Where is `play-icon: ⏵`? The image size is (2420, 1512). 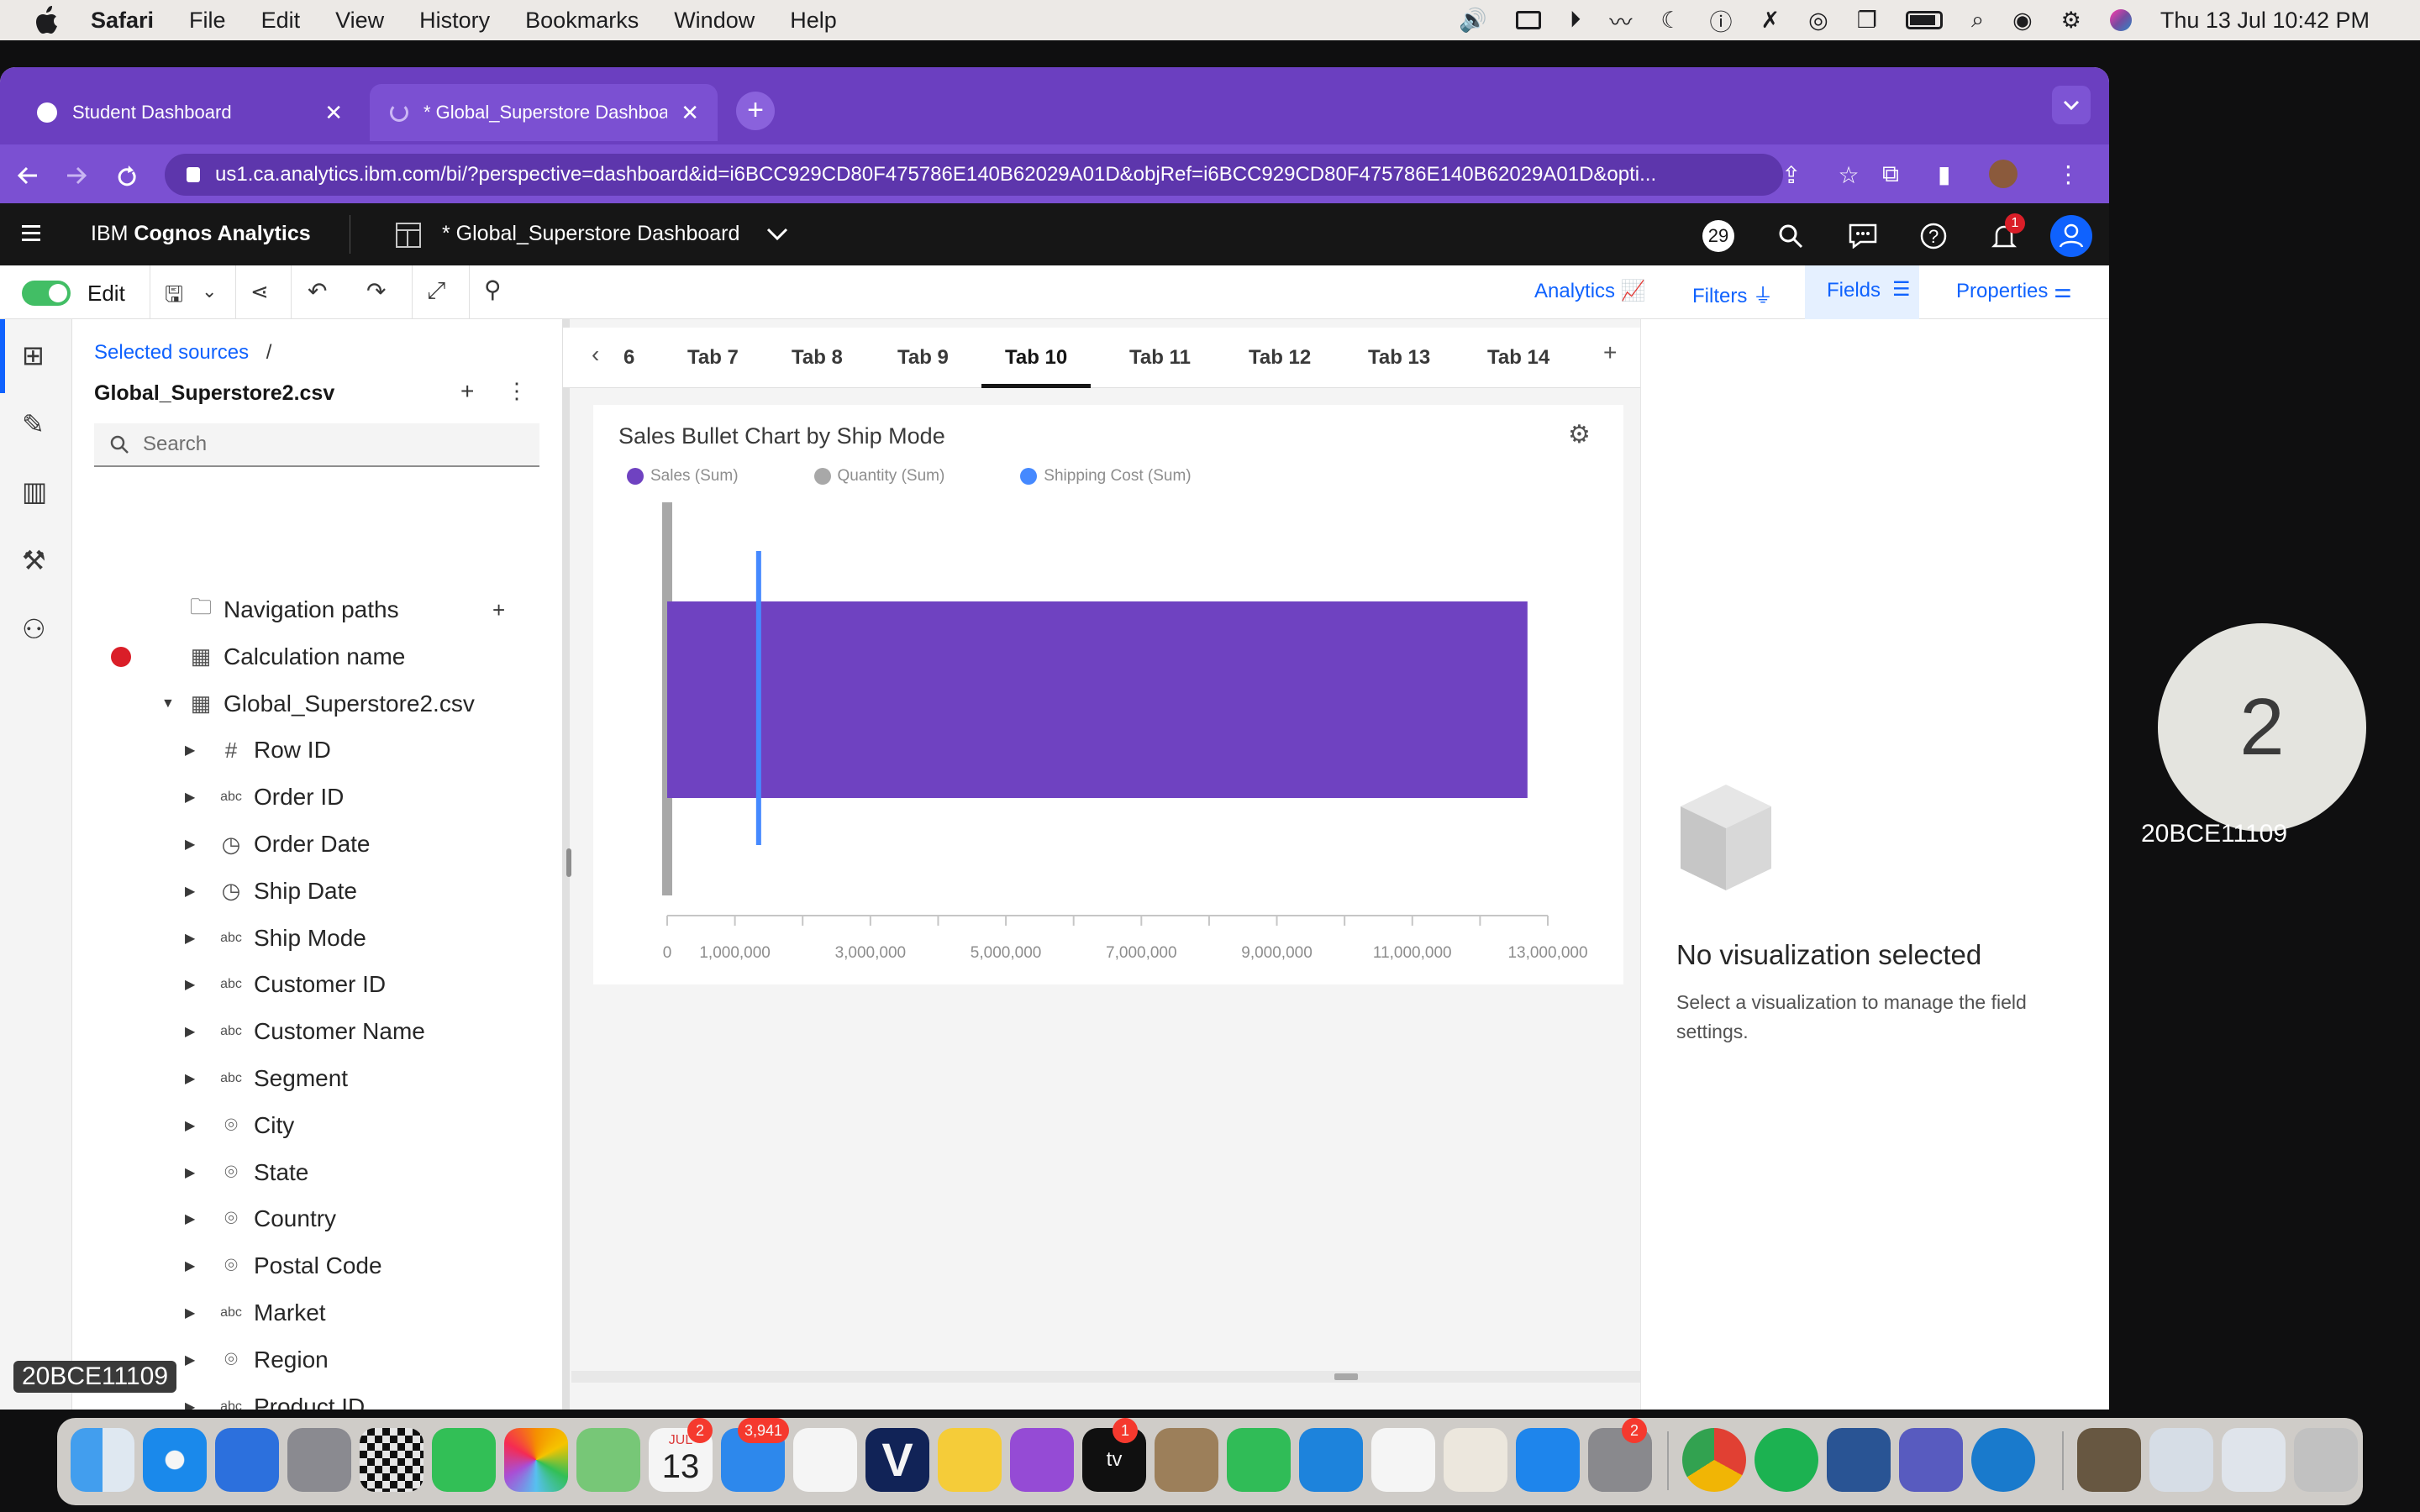
play-icon: ⏵ is located at coordinates (1575, 20).